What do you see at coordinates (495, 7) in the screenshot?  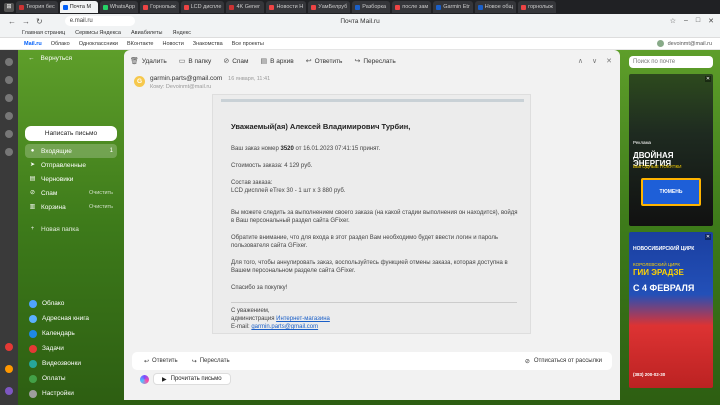 I see `browser-tab: Новое общ` at bounding box center [495, 7].